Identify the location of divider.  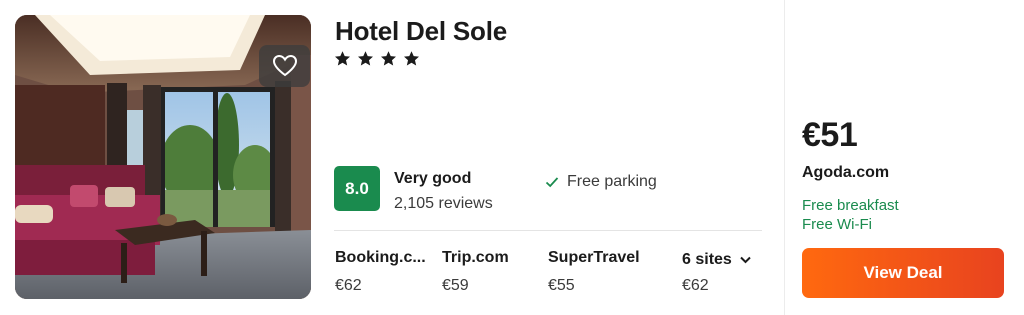
(548, 230).